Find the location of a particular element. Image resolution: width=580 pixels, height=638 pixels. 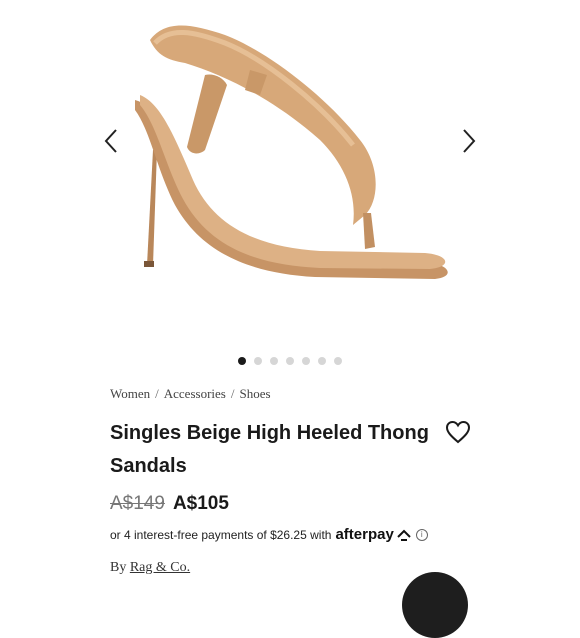

chevron-left-icon is located at coordinates (110, 141).